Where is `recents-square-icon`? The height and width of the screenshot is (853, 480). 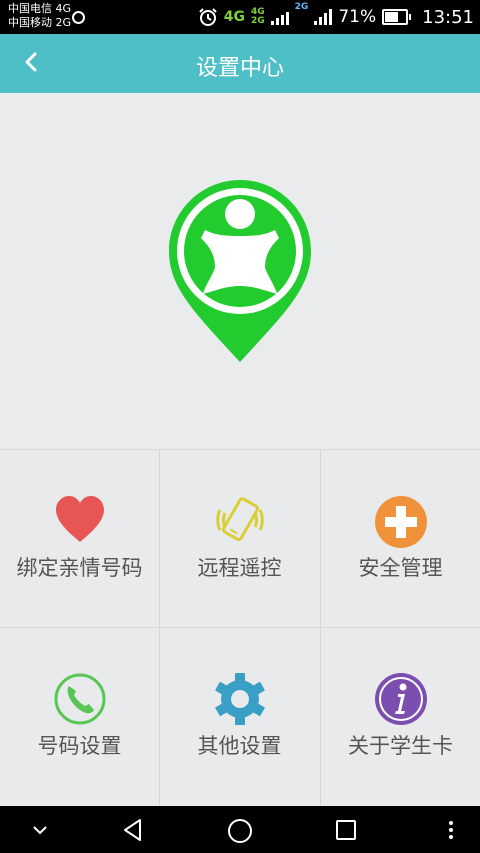 recents-square-icon is located at coordinates (346, 830).